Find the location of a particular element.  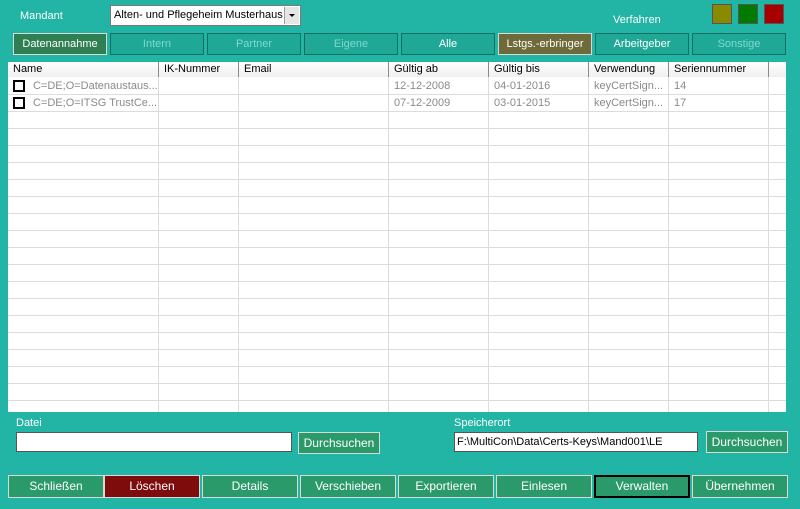

speicherort-input: F:\MultiCon\Data\Certs-Keys\Mand001\LE is located at coordinates (576, 442).